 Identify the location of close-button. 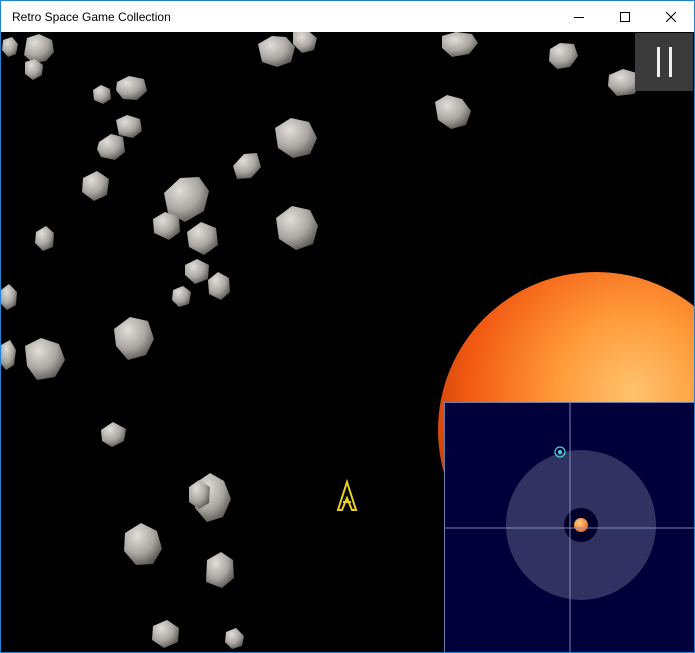
(671, 16).